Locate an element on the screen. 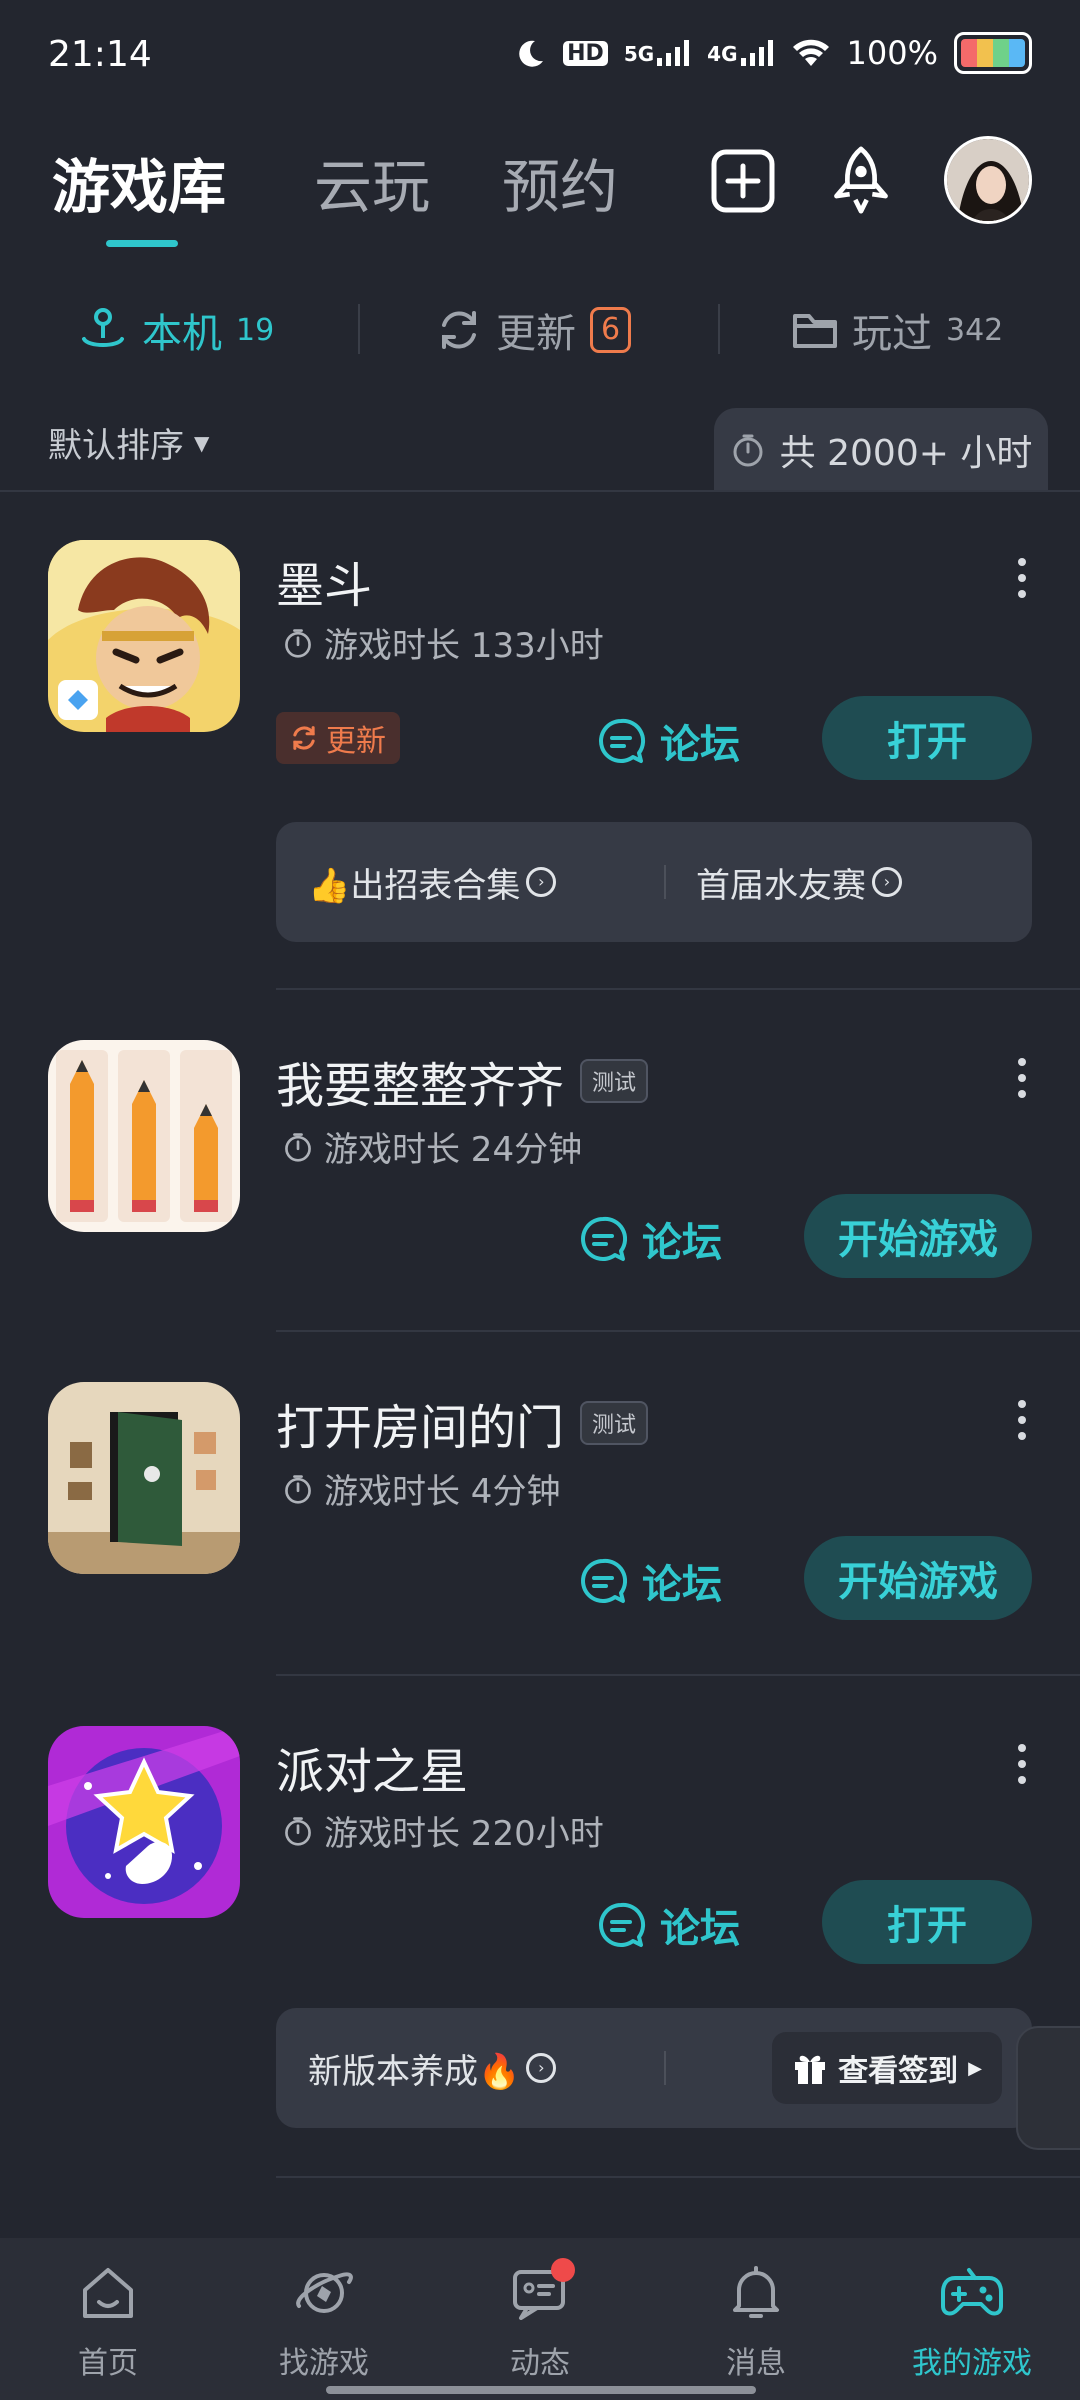  total-playtime-chip: 共 2000+ 小时 is located at coordinates (881, 450).